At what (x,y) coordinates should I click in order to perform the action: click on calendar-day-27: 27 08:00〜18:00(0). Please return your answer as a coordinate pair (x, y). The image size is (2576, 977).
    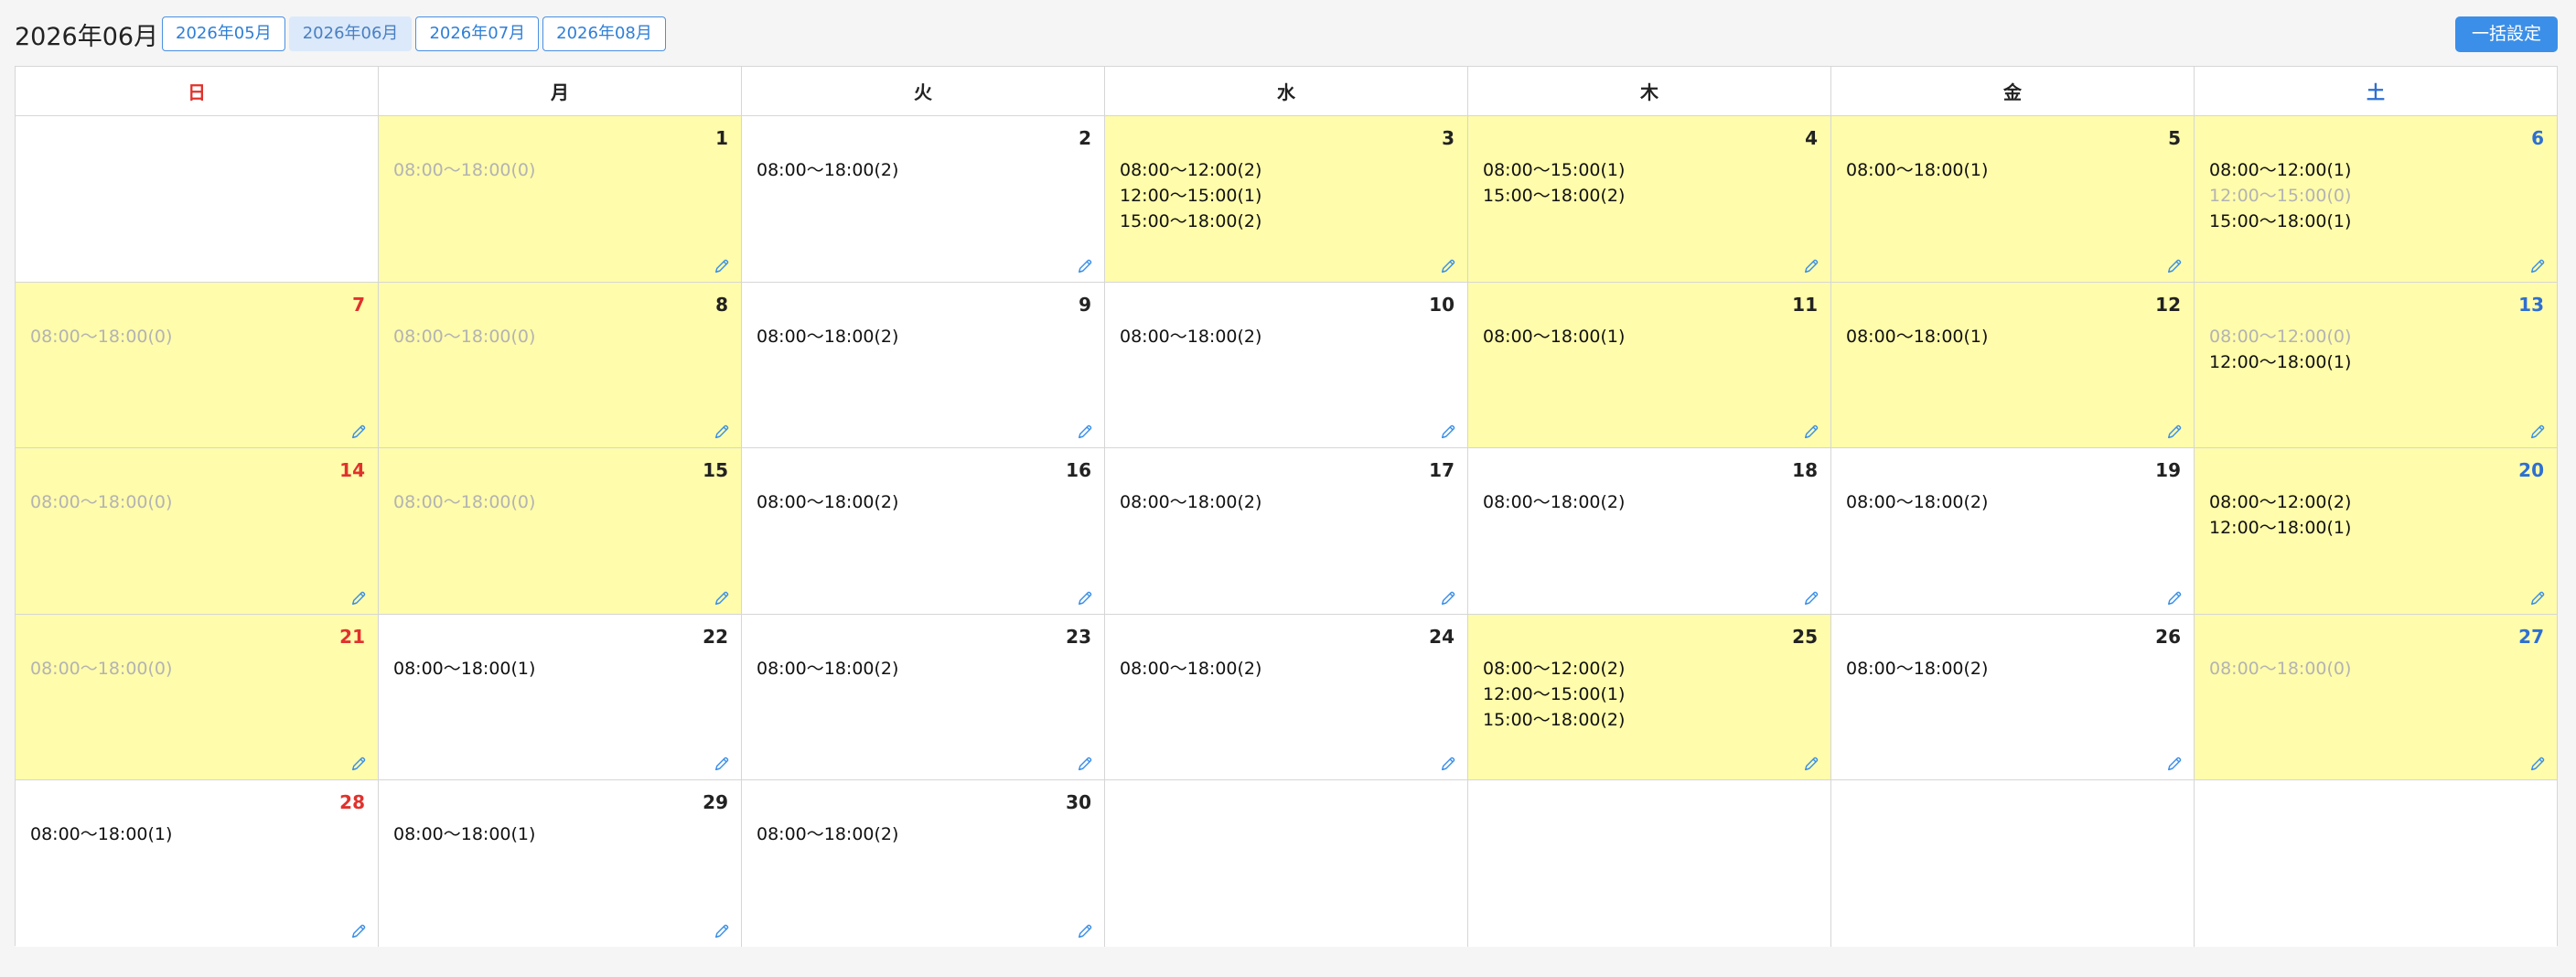
    Looking at the image, I should click on (2375, 697).